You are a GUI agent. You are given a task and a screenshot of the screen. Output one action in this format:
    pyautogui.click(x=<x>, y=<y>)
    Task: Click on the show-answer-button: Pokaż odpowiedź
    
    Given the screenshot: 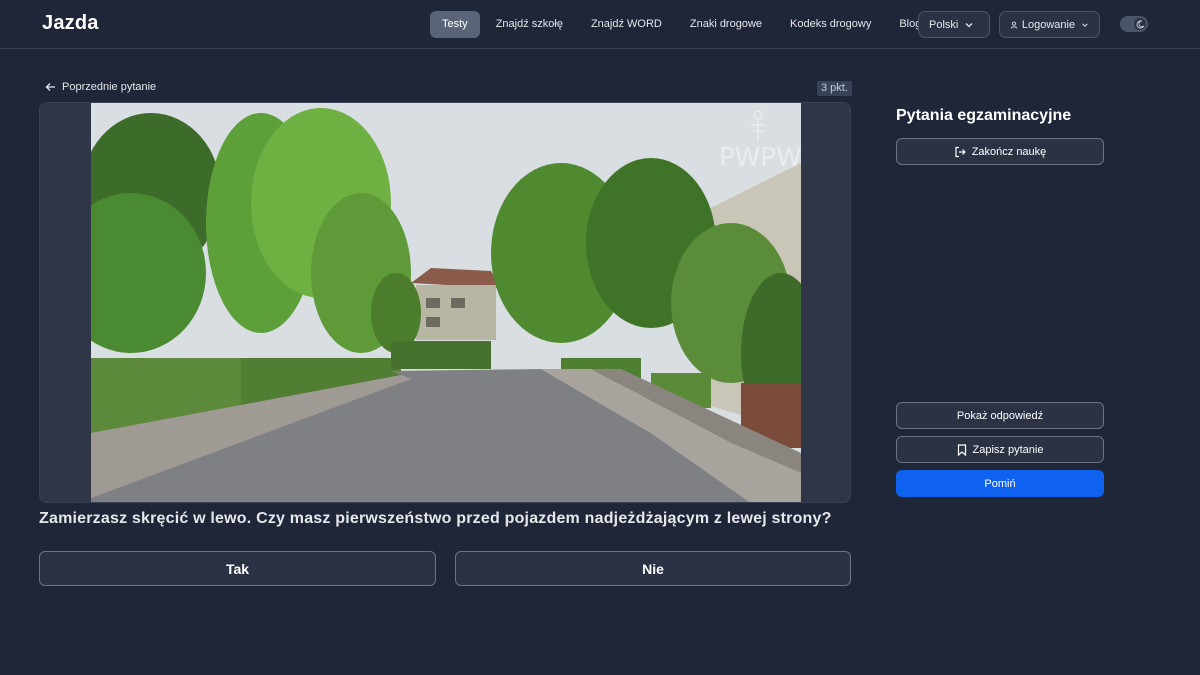 What is the action you would take?
    pyautogui.click(x=1000, y=415)
    